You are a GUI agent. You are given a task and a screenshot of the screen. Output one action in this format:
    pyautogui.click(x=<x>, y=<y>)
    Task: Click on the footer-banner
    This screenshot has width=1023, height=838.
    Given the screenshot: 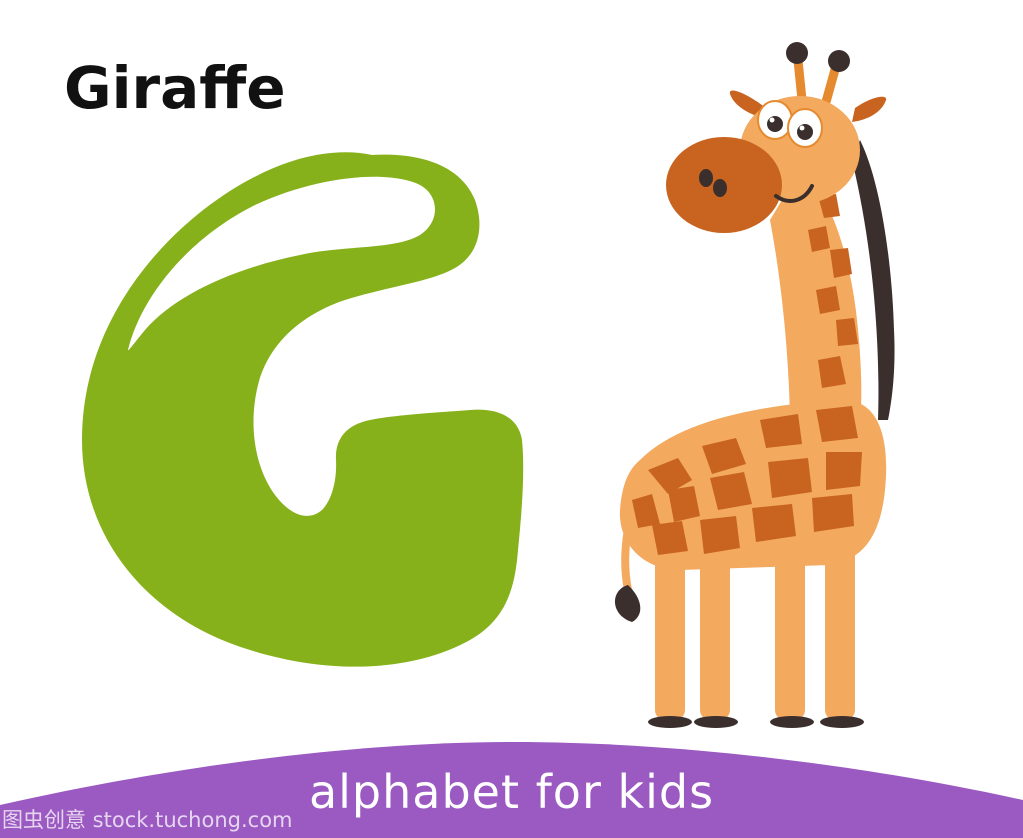 What is the action you would take?
    pyautogui.click(x=511, y=790)
    